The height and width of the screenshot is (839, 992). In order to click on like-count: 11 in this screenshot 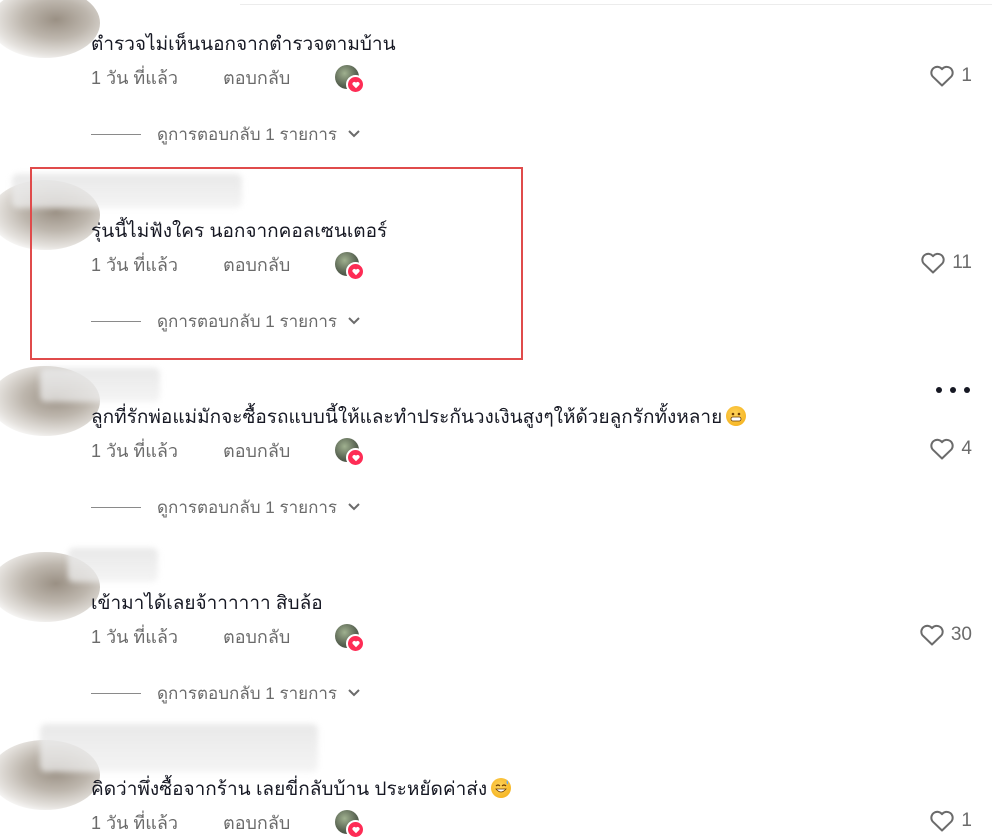, I will do `click(962, 262)`.